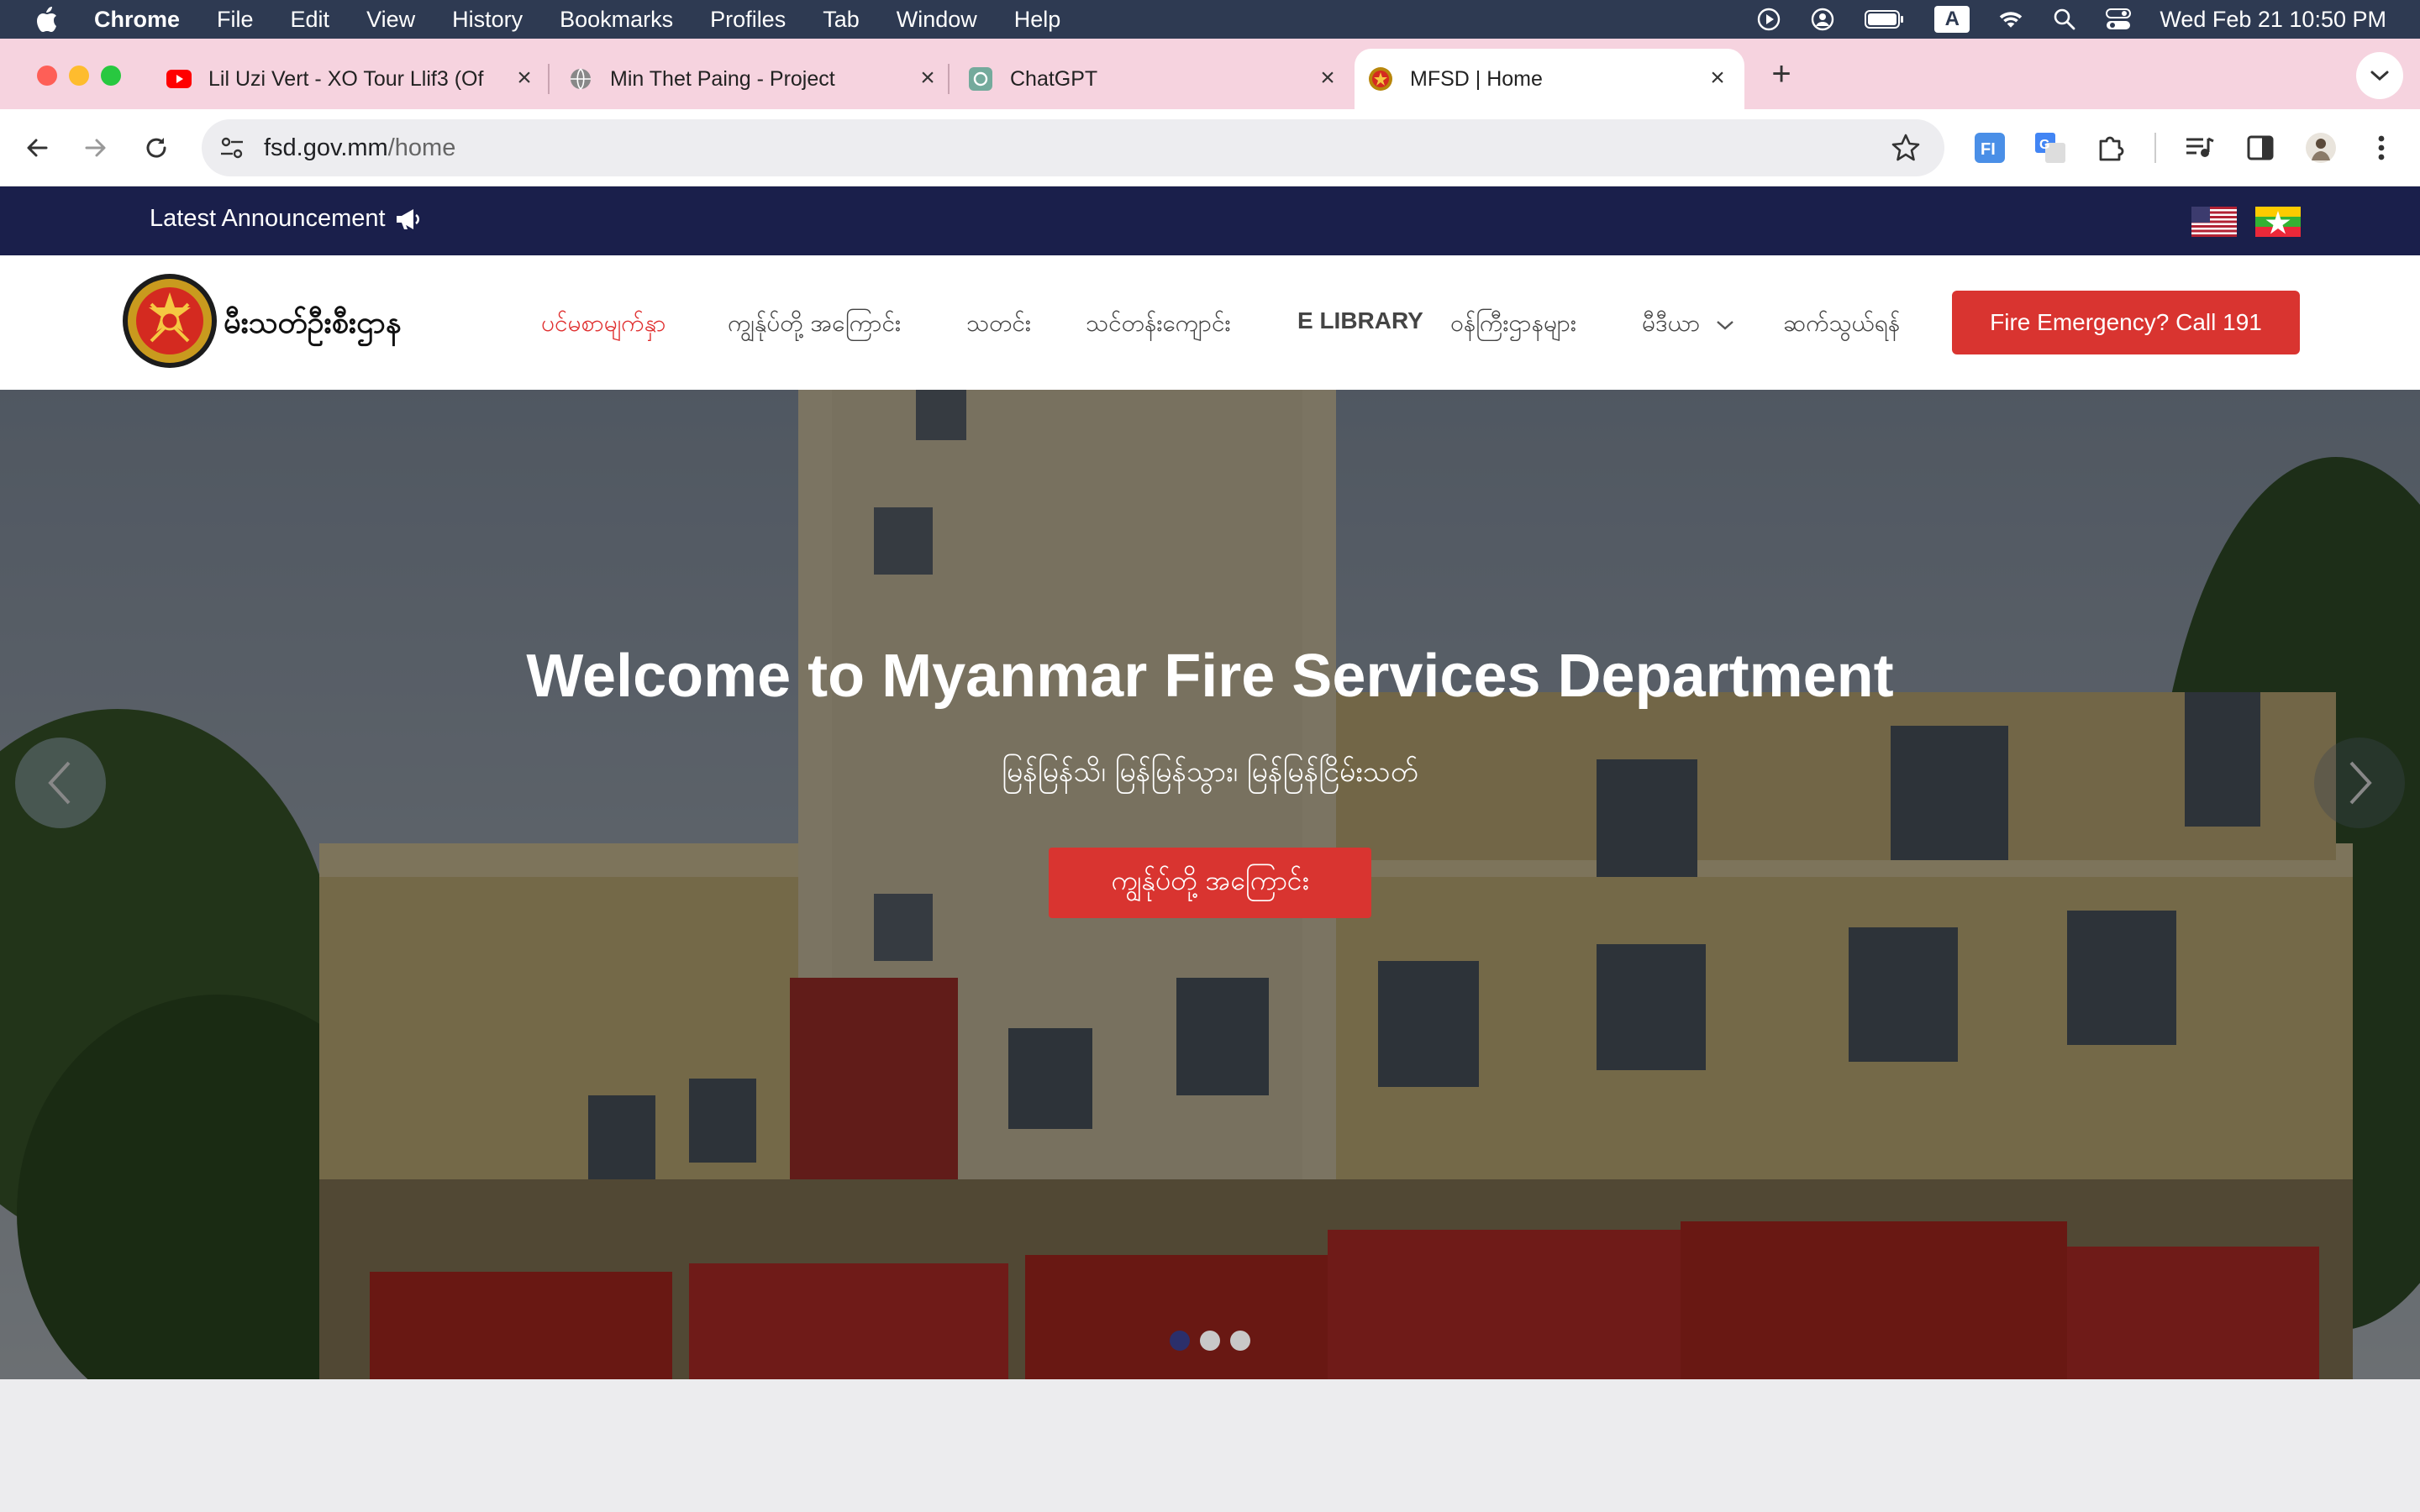 The image size is (2420, 1512). What do you see at coordinates (814, 325) in the screenshot?
I see `nav-about-us: ကျွန်ုပ်တို့ အကြောင်း` at bounding box center [814, 325].